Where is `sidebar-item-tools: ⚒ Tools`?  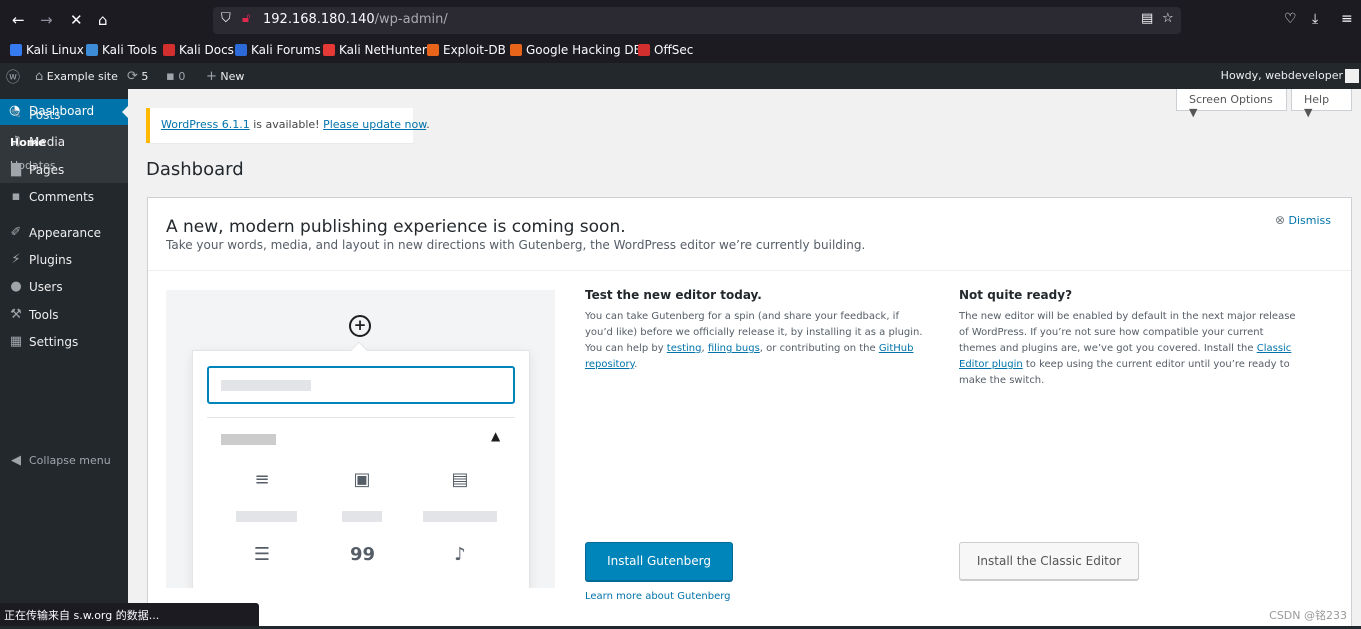 sidebar-item-tools: ⚒ Tools is located at coordinates (64, 316).